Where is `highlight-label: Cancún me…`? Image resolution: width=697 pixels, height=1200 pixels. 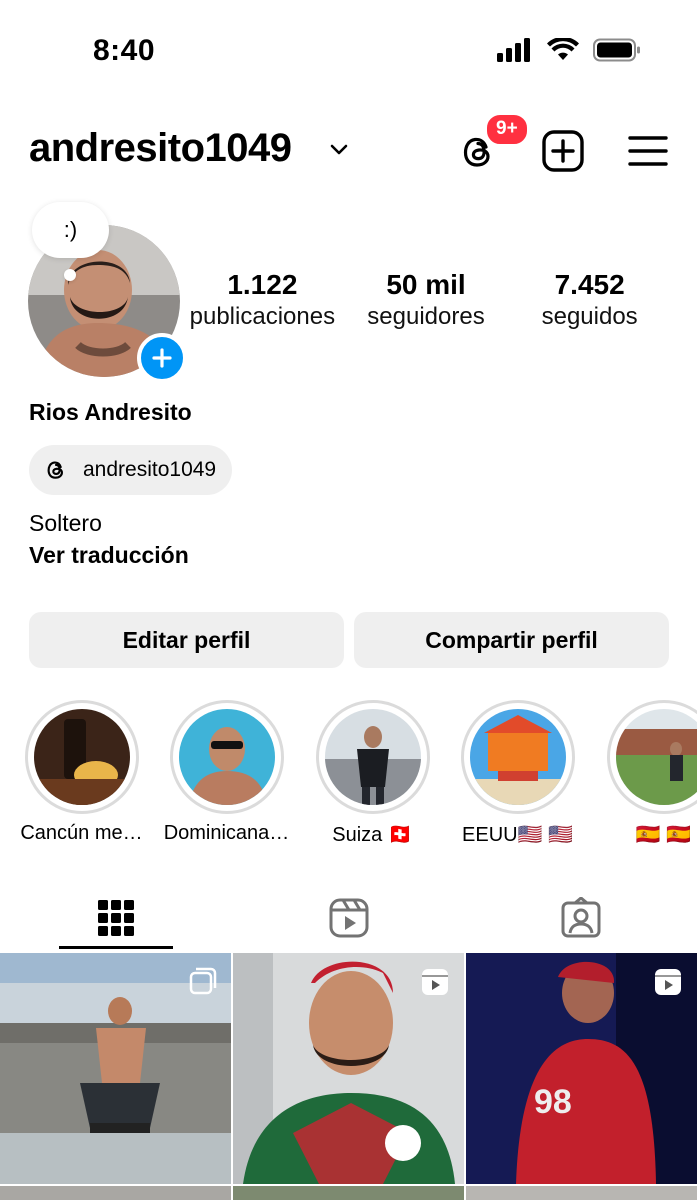
highlight-label: Cancún me… is located at coordinates (81, 833).